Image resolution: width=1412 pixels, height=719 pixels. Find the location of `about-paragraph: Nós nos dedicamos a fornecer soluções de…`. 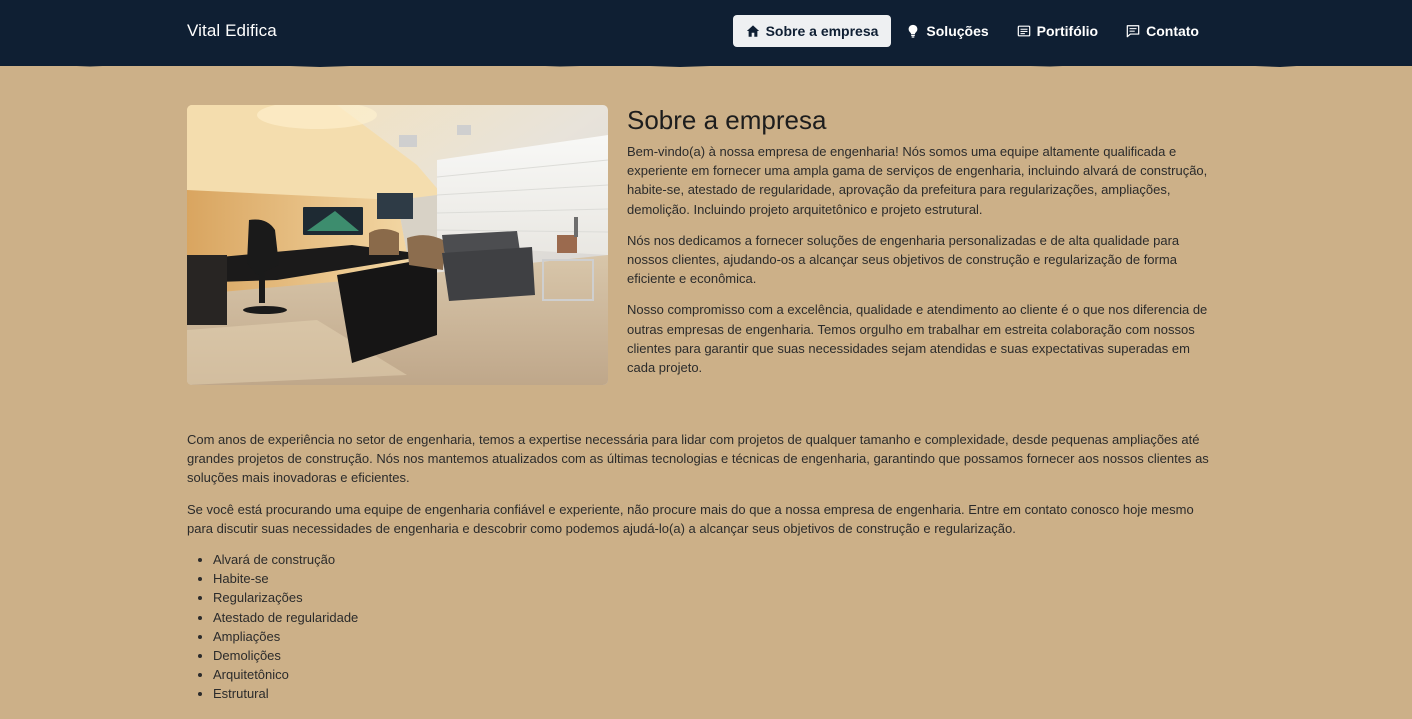

about-paragraph: Nós nos dedicamos a fornecer soluções de… is located at coordinates (903, 259).